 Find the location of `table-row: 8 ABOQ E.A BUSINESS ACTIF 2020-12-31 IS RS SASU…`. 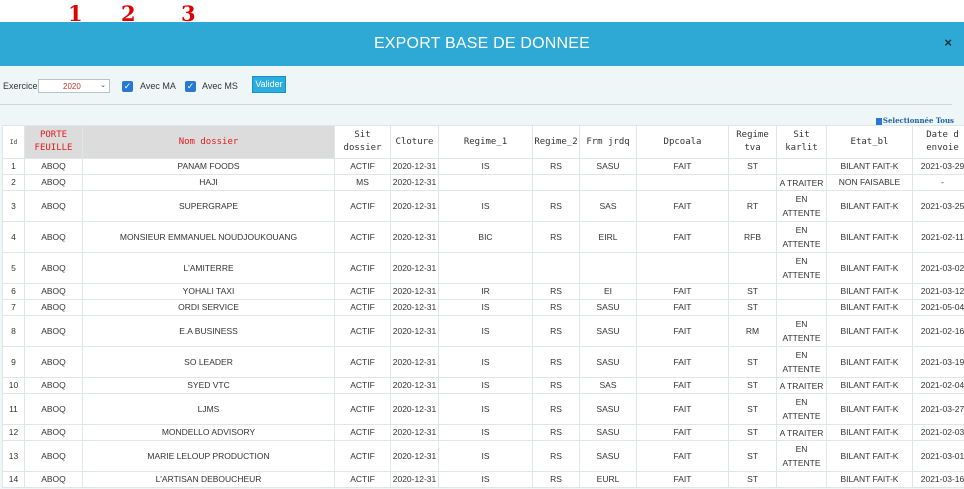

table-row: 8 ABOQ E.A BUSINESS ACTIF 2020-12-31 IS RS SASU… is located at coordinates (483, 331).